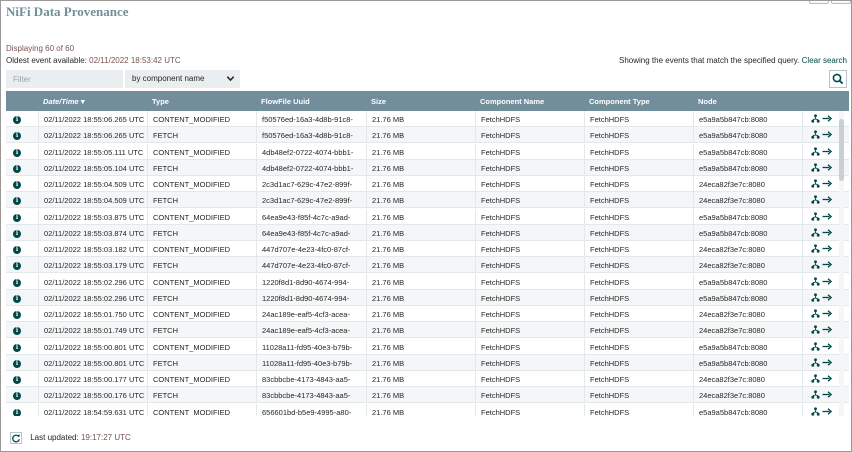 The width and height of the screenshot is (852, 452). Describe the element at coordinates (64, 79) in the screenshot. I see `filter-input` at that location.